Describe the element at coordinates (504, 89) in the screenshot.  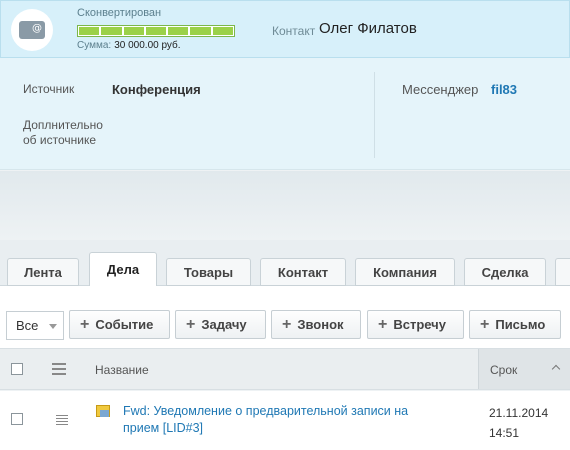
I see `messenger-link: fil83` at that location.